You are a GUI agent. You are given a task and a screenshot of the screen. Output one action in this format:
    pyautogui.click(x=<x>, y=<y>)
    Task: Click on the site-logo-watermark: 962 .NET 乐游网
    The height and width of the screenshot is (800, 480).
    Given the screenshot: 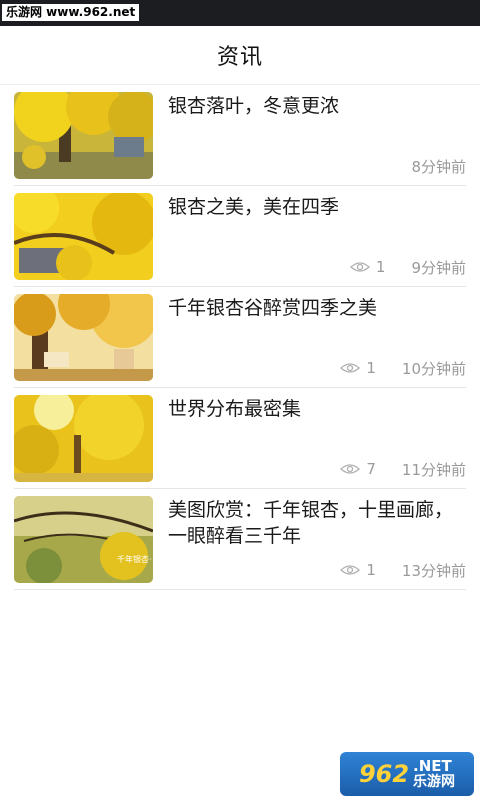 What is the action you would take?
    pyautogui.click(x=407, y=774)
    